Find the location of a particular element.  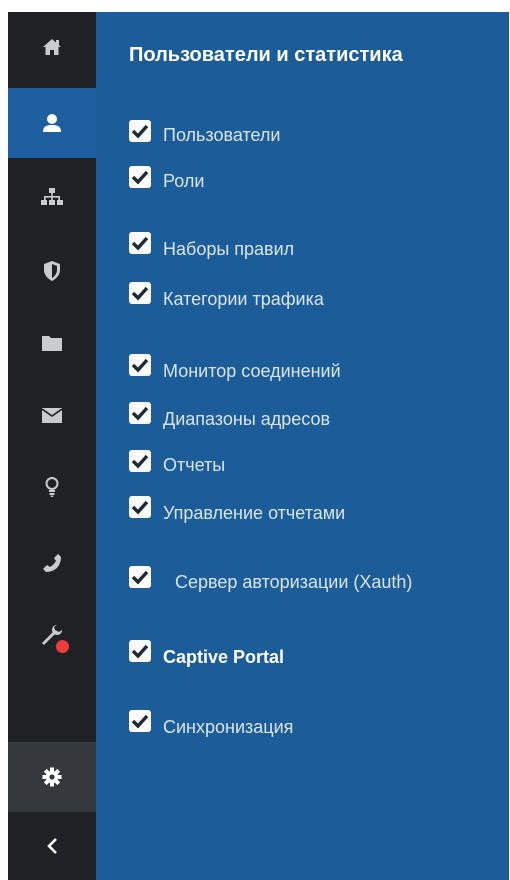

permission-label: Монитор соединений is located at coordinates (252, 371).